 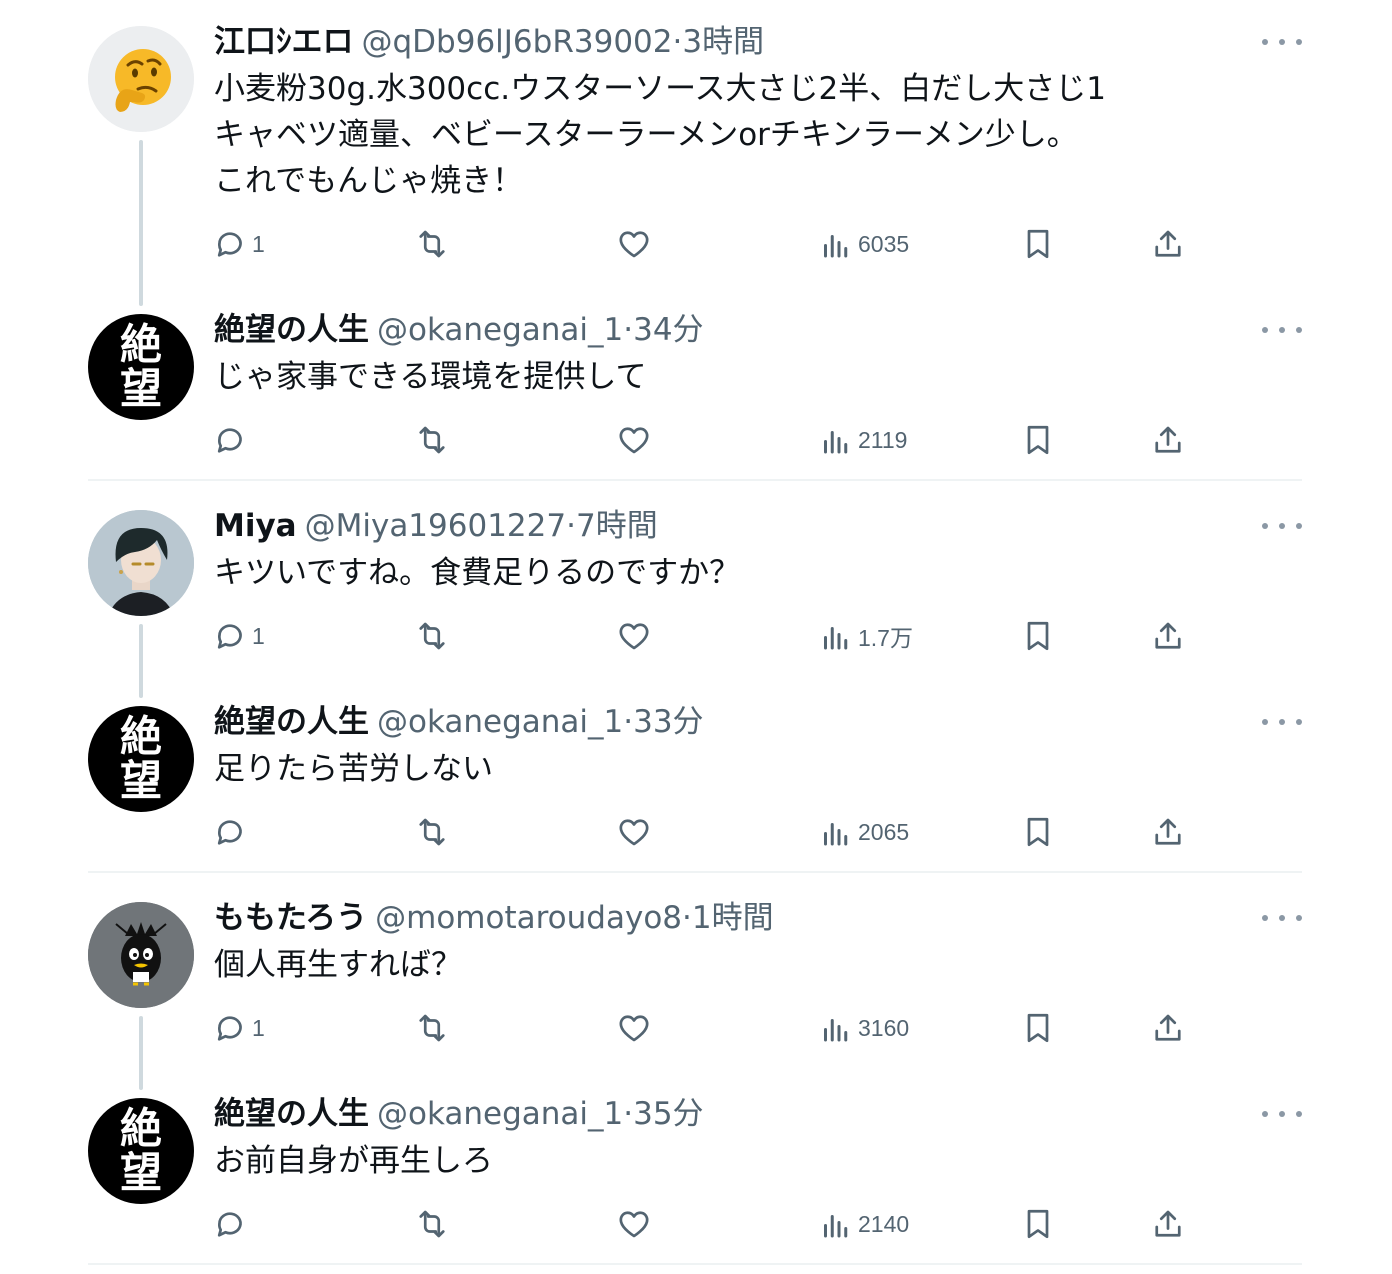 What do you see at coordinates (338, 965) in the screenshot?
I see `tweet-text-line: 個人再生すれば？` at bounding box center [338, 965].